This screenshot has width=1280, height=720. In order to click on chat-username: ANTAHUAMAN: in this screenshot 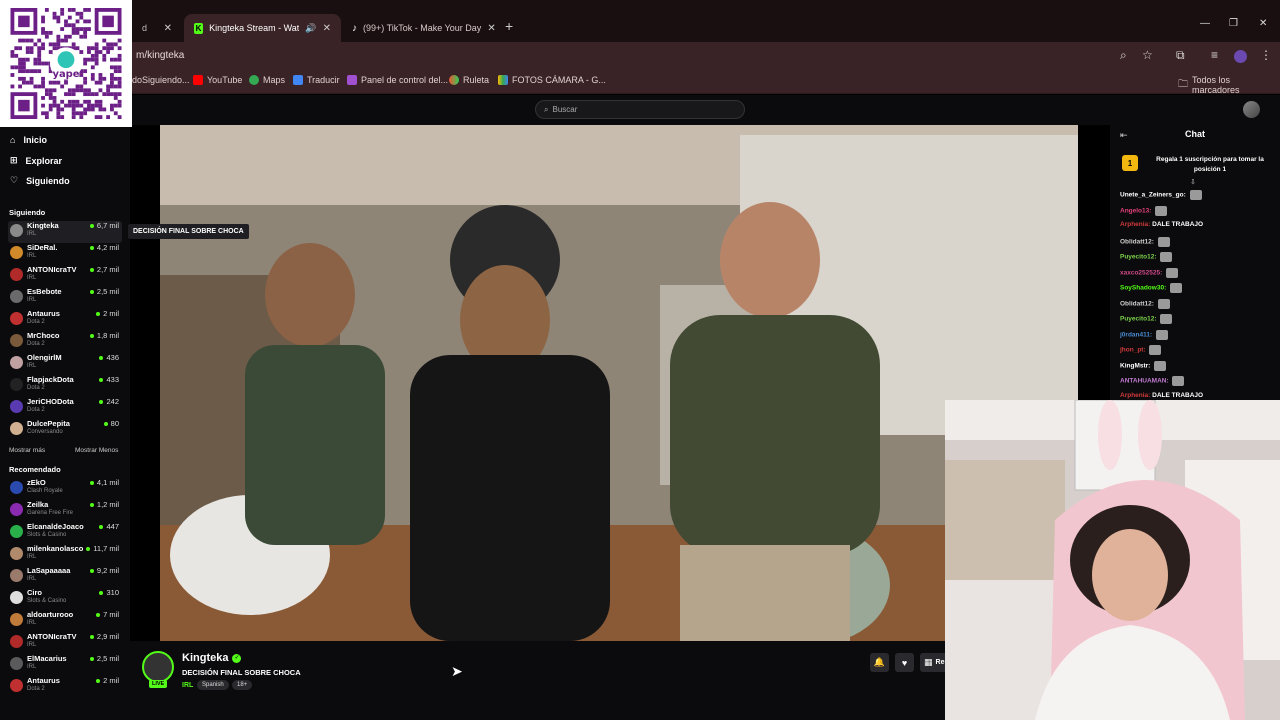, I will do `click(1144, 381)`.